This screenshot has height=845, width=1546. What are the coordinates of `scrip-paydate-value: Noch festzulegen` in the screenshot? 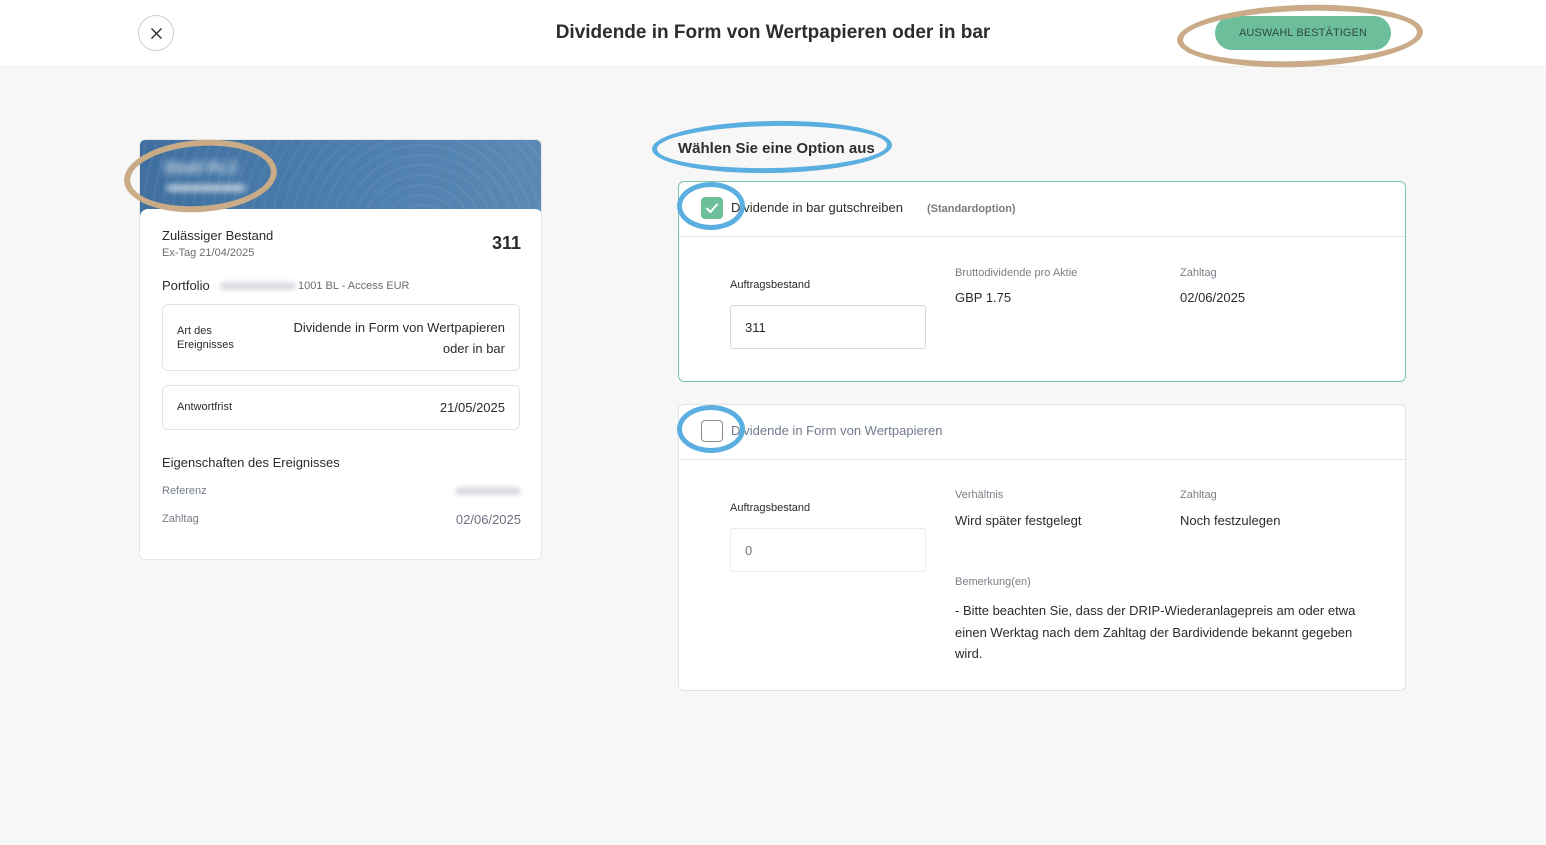 It's located at (1230, 520).